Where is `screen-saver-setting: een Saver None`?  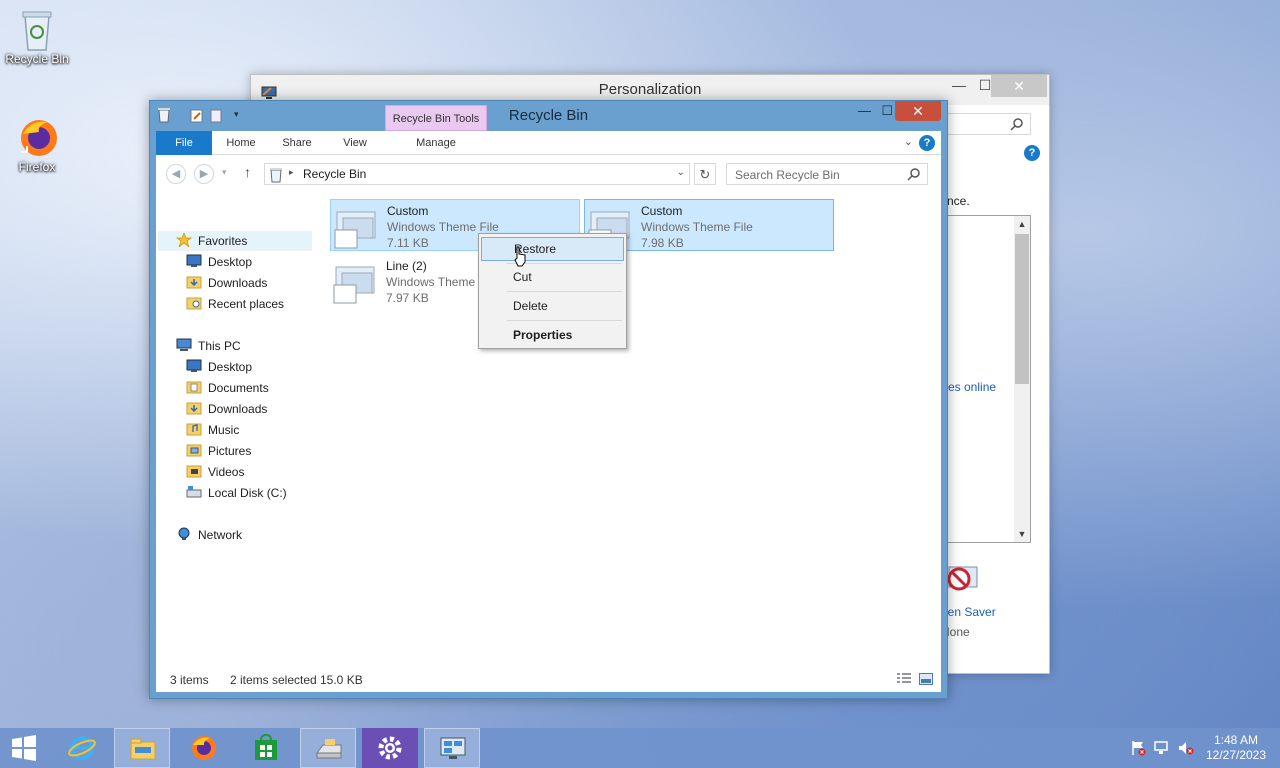 screen-saver-setting: een Saver None is located at coordinates (989, 606).